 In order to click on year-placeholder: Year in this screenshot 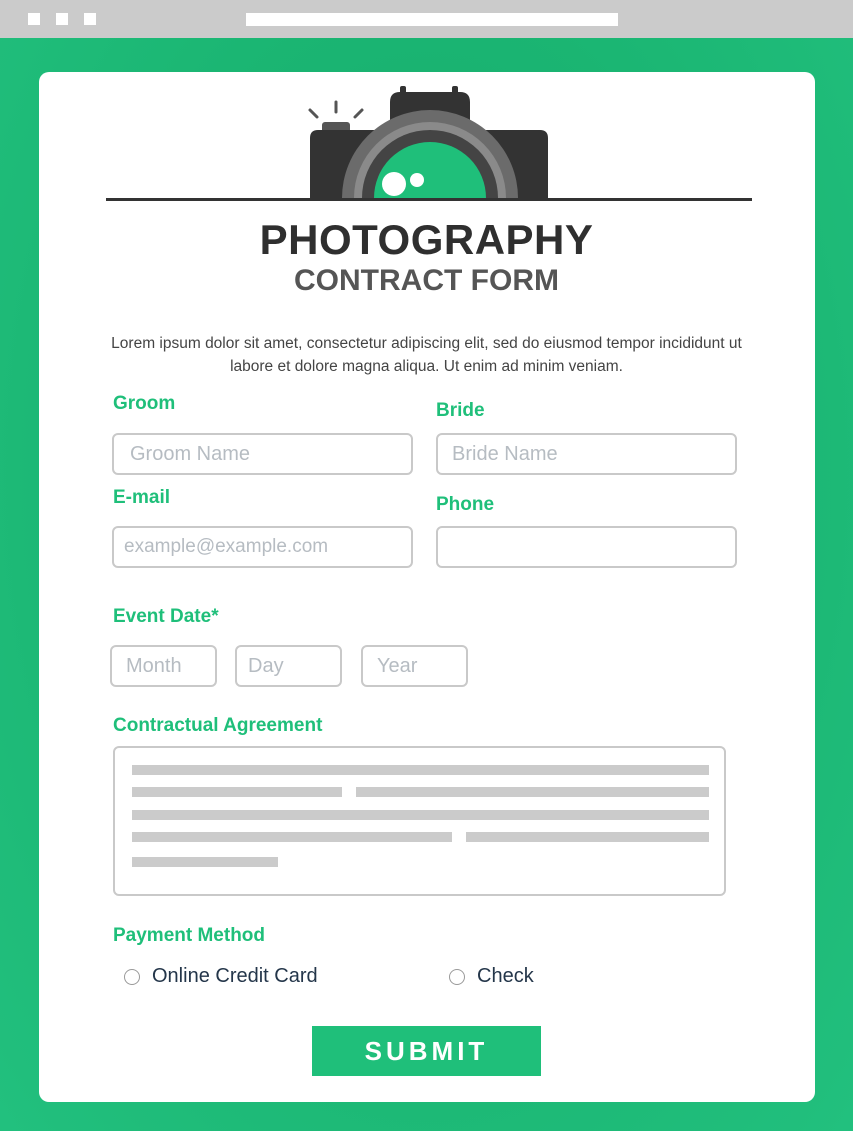, I will do `click(397, 665)`.